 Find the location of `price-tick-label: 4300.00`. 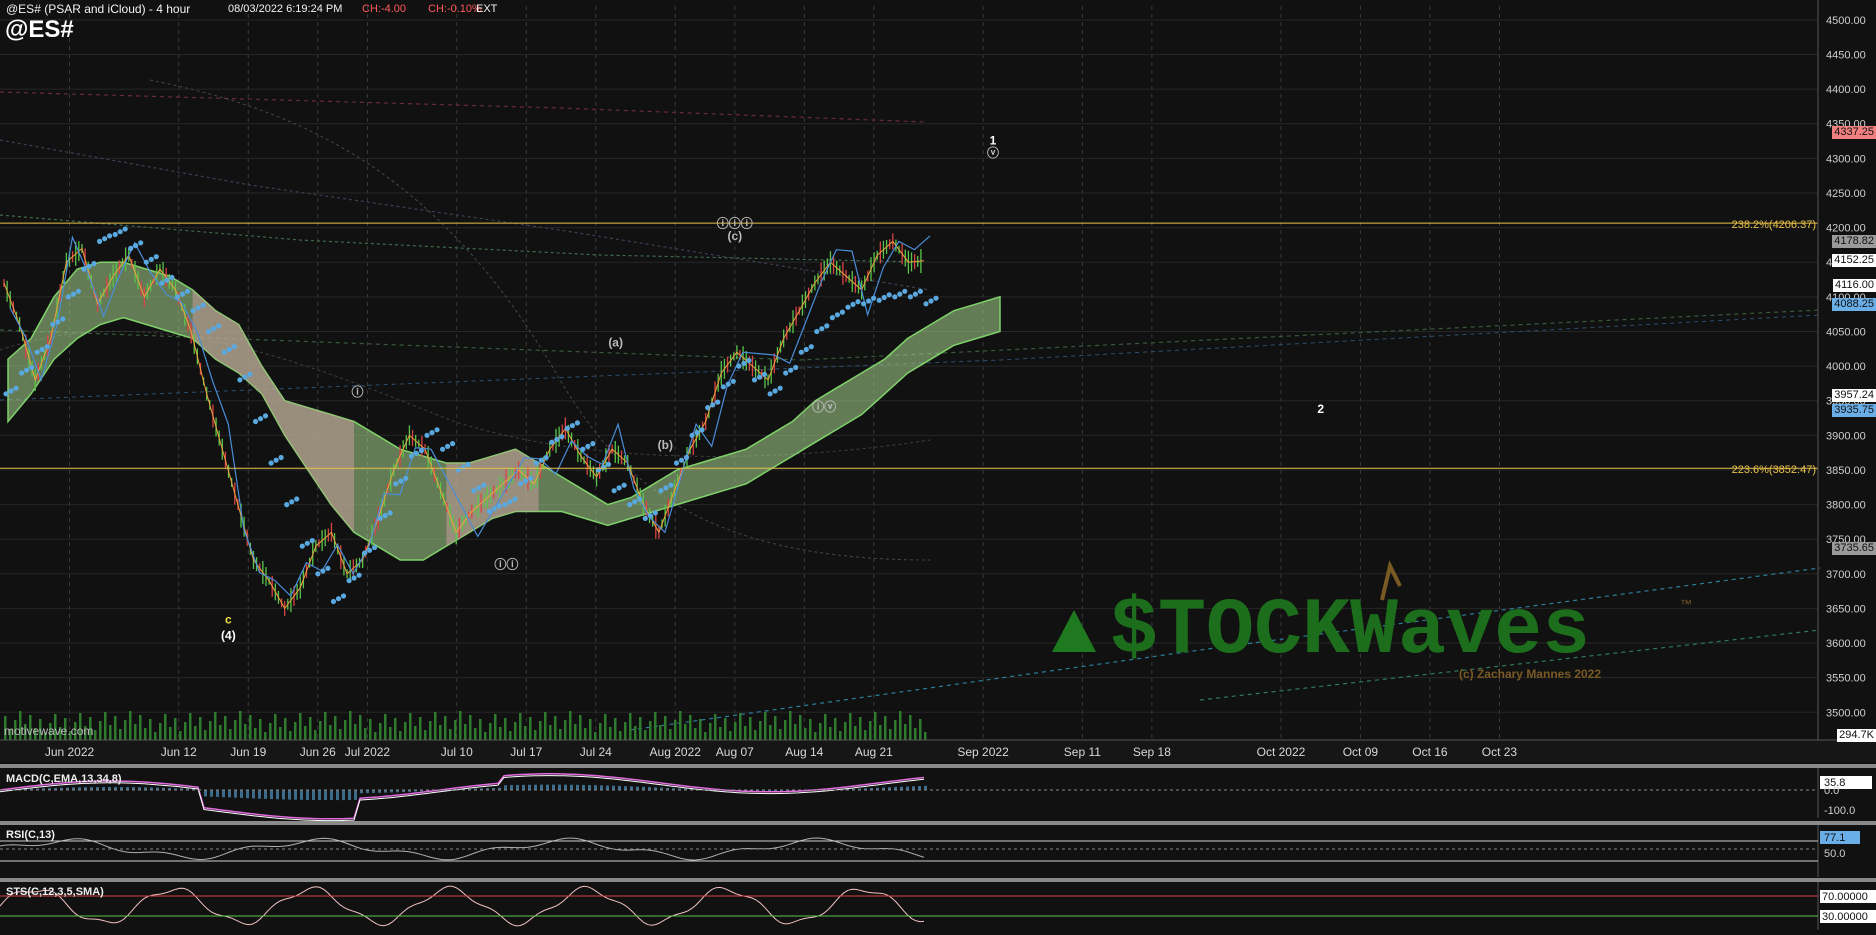

price-tick-label: 4300.00 is located at coordinates (1846, 159).